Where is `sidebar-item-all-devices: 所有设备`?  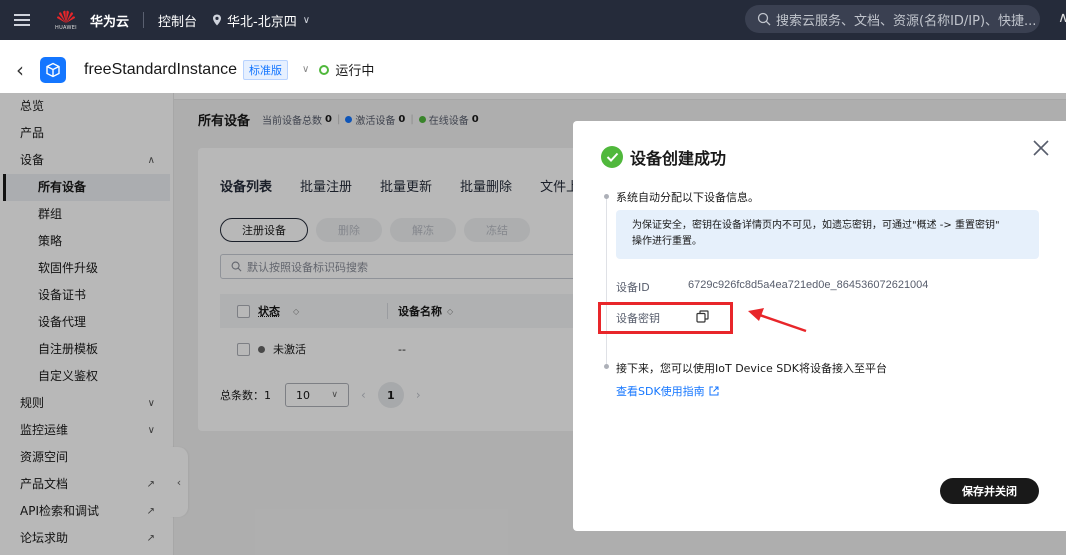
sidebar-item-all-devices: 所有设备 is located at coordinates (86, 187).